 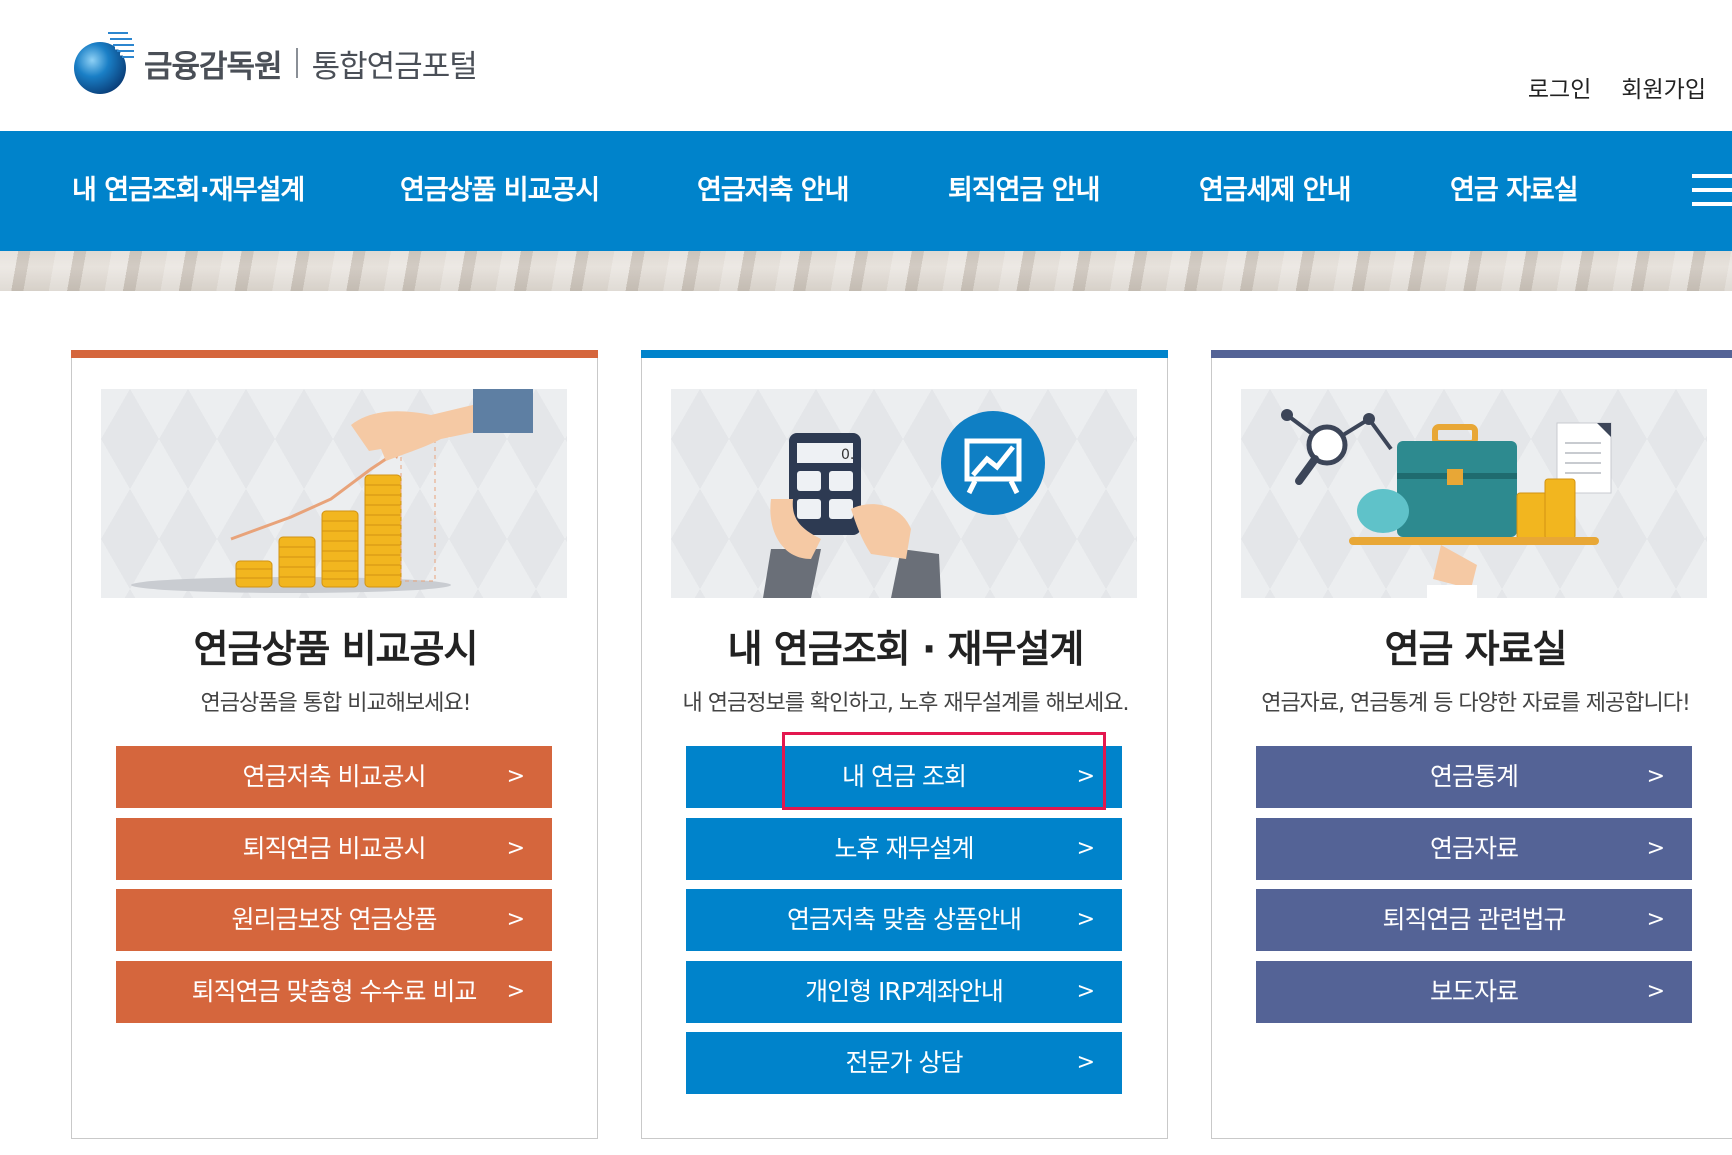 What do you see at coordinates (904, 849) in the screenshot?
I see `retirement-financial-plan-button: 노후 재무설계 >` at bounding box center [904, 849].